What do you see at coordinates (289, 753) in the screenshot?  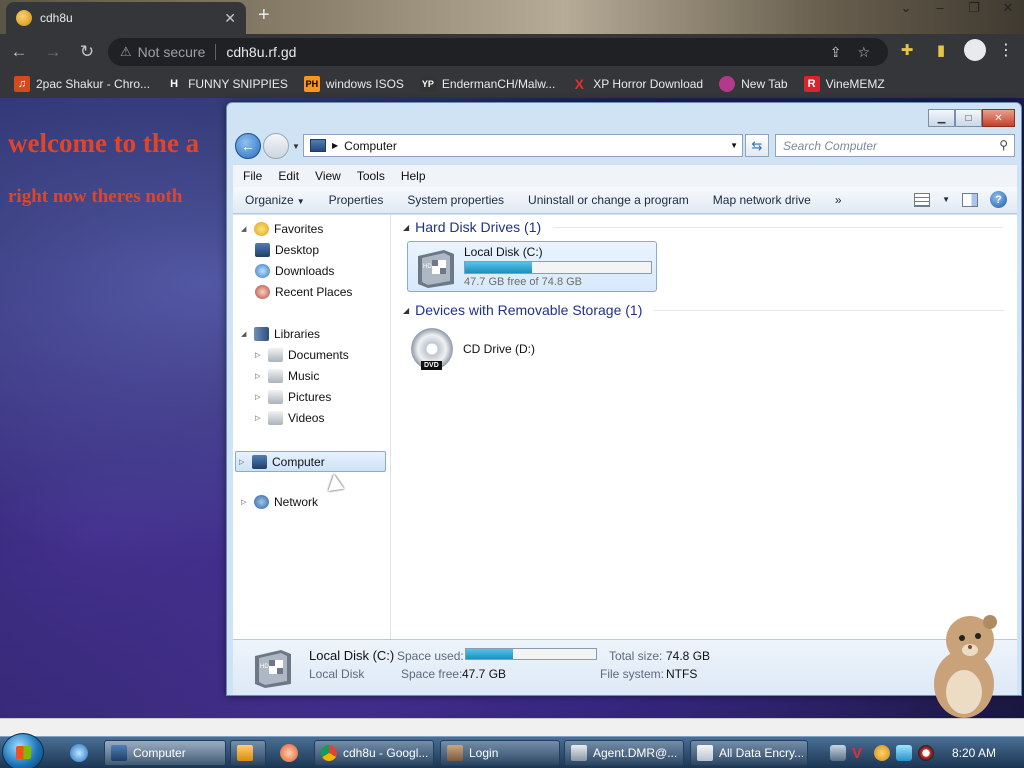 I see `paint-icon` at bounding box center [289, 753].